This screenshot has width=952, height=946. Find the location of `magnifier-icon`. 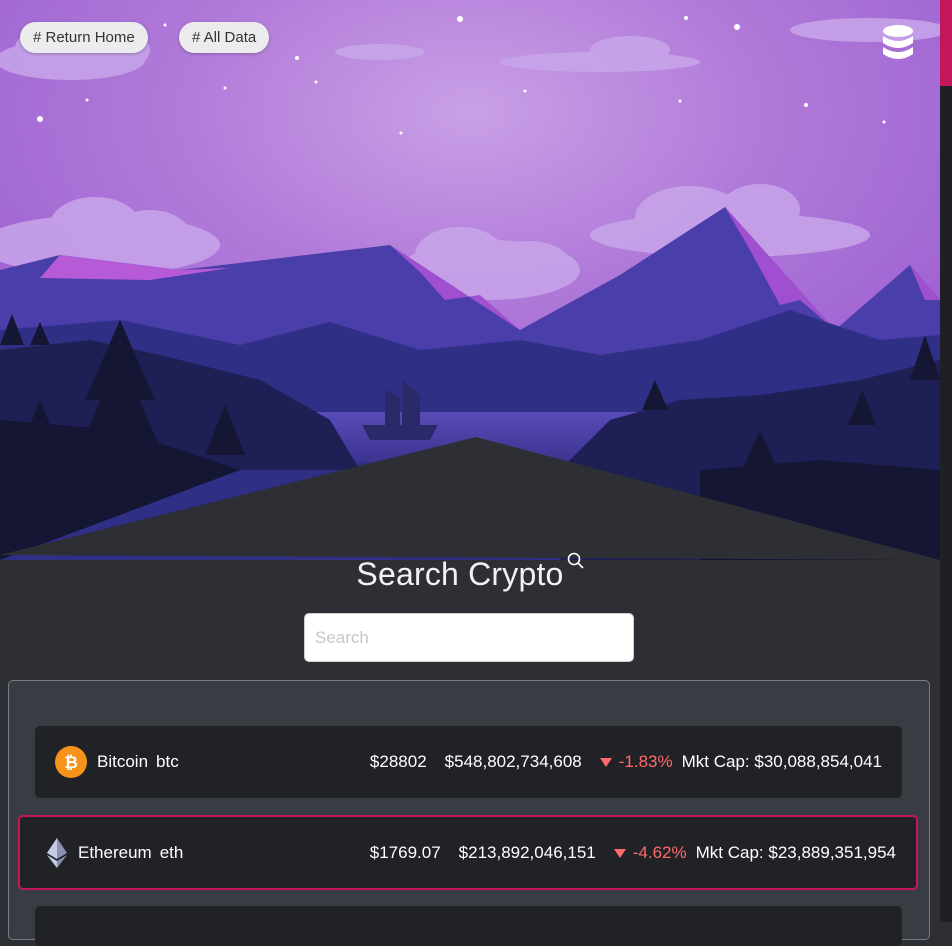

magnifier-icon is located at coordinates (576, 560).